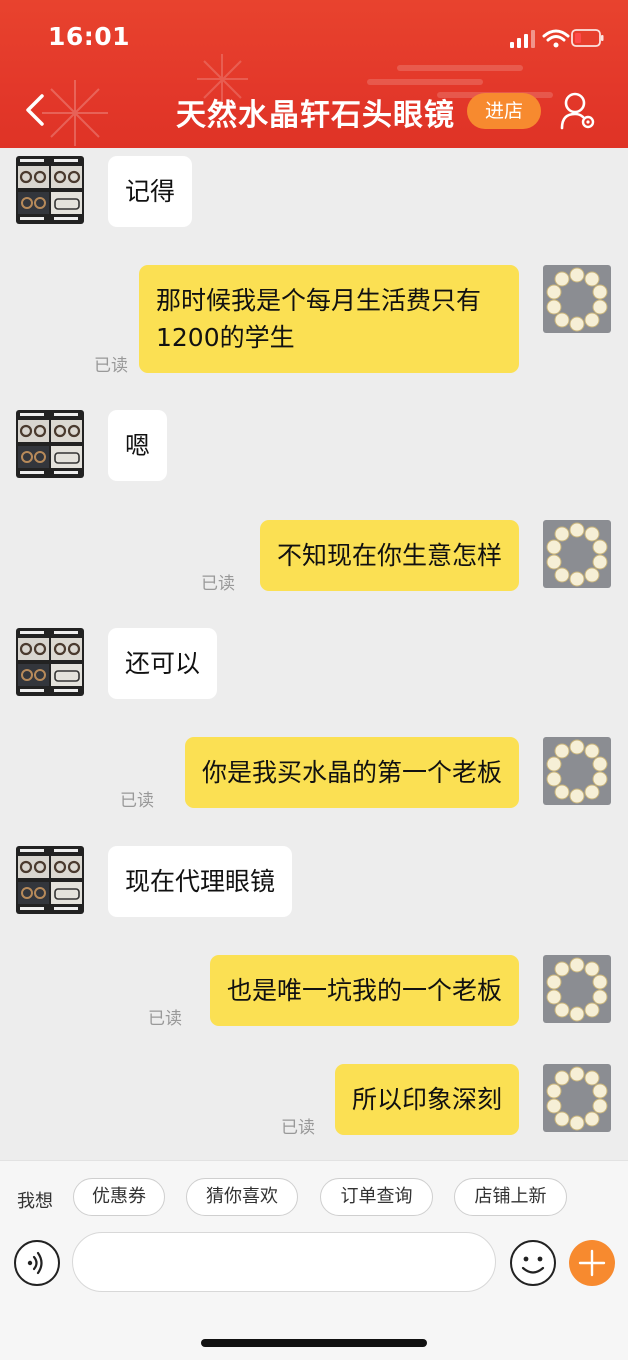 Image resolution: width=628 pixels, height=1360 pixels. Describe the element at coordinates (587, 38) in the screenshot. I see `battery-icon` at that location.